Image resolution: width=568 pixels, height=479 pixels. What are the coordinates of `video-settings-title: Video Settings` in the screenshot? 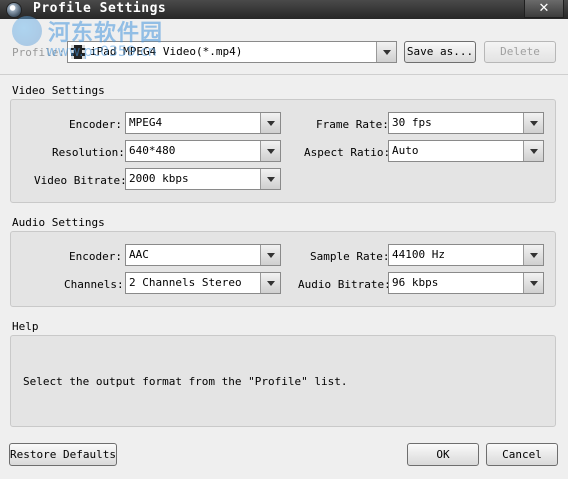 It's located at (58, 90).